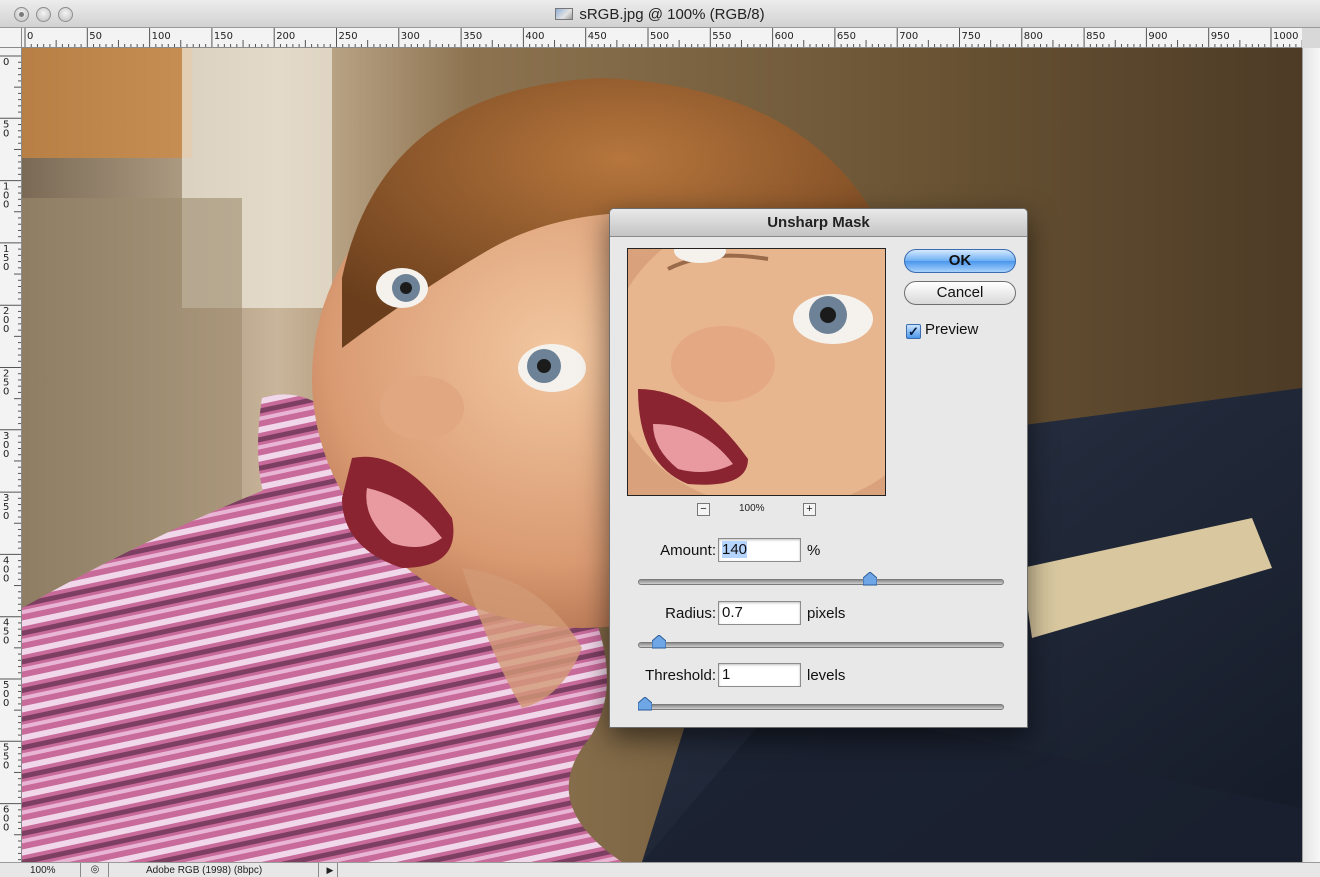 This screenshot has height=877, width=1320. I want to click on ruler-label: 650, so click(846, 36).